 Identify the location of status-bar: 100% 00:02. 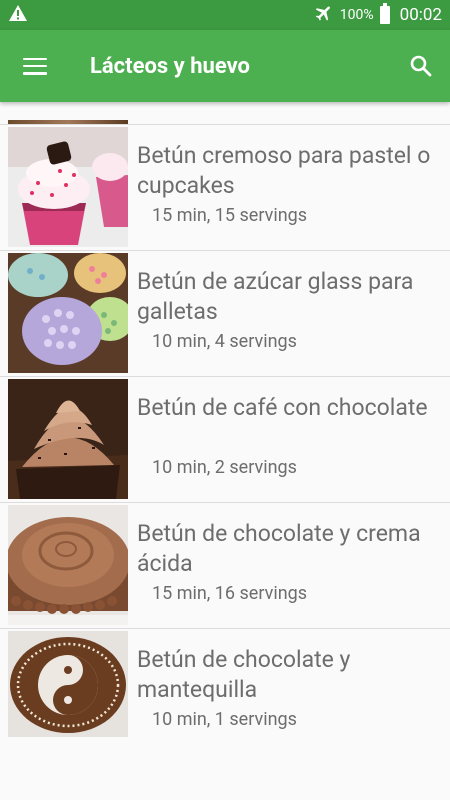
(225, 15).